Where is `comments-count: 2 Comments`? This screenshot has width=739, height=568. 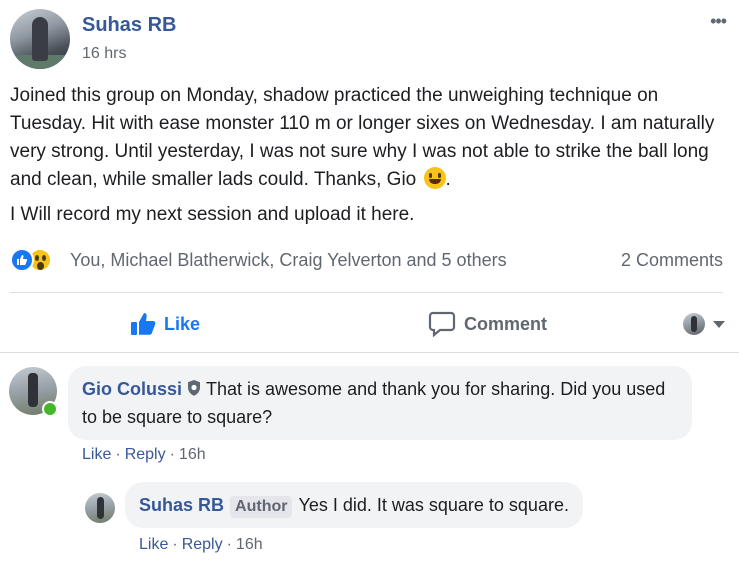 comments-count: 2 Comments is located at coordinates (672, 260).